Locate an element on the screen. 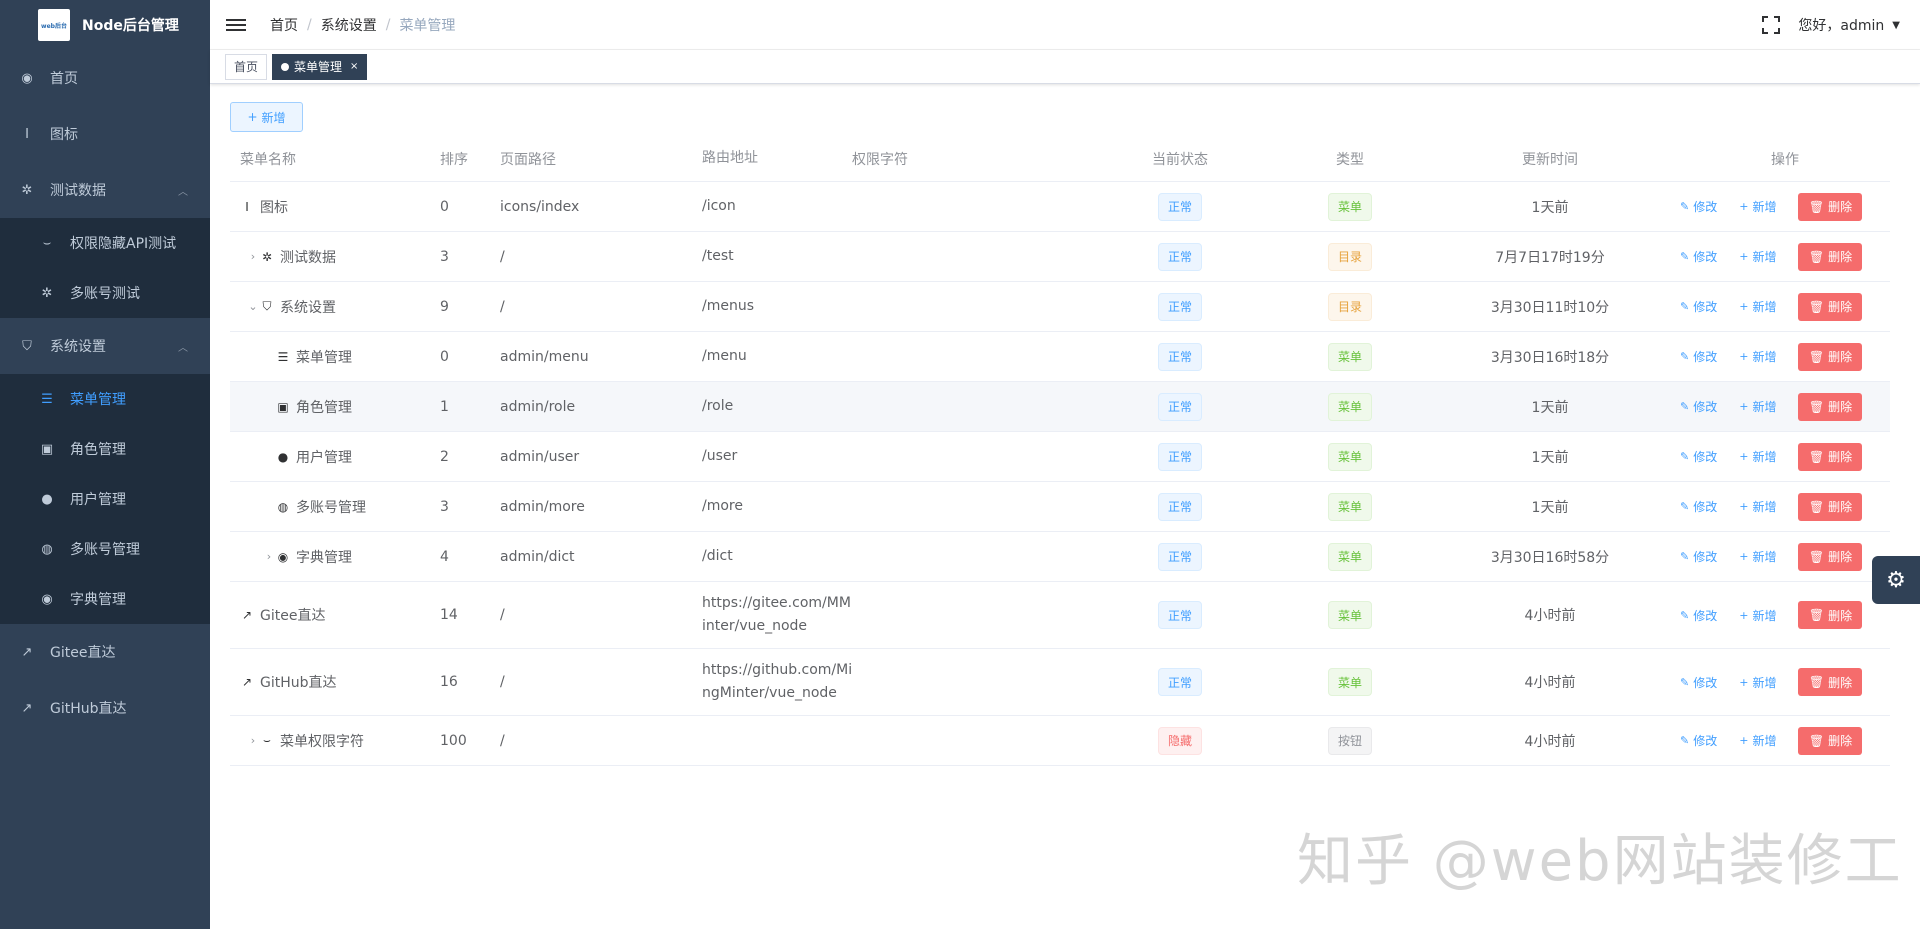 The height and width of the screenshot is (929, 1920). hamburger-icon is located at coordinates (236, 25).